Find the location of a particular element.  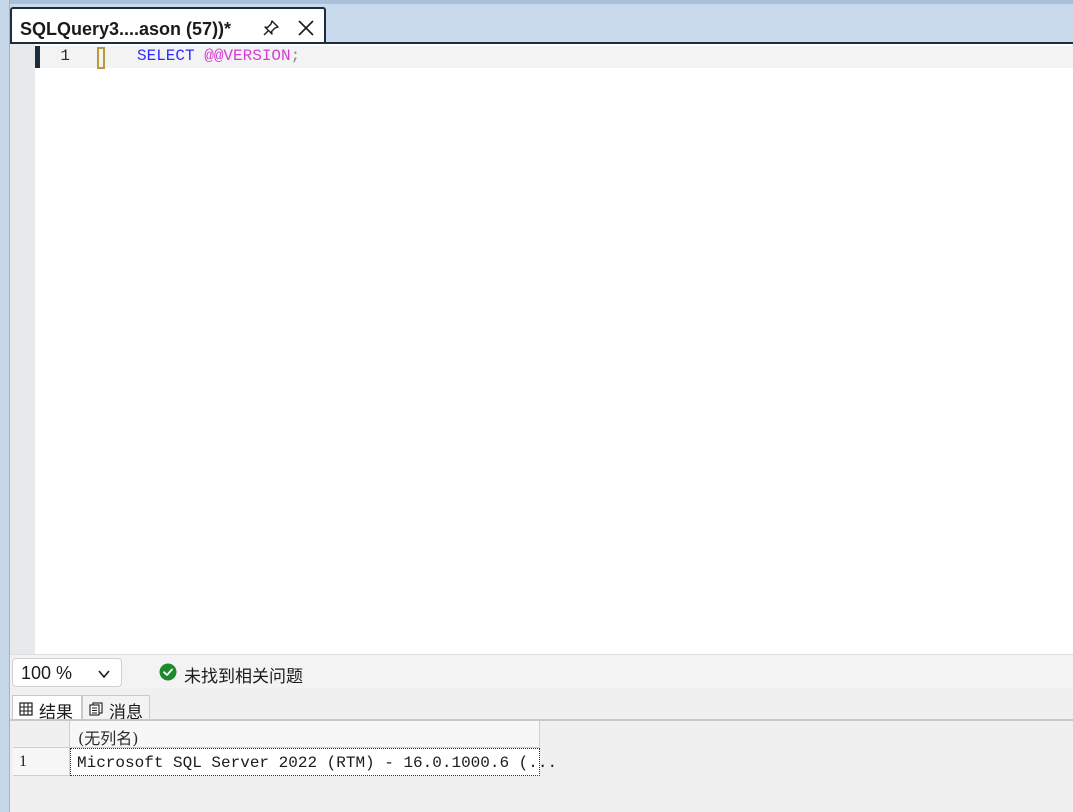

results-tab-strip: 结果 消息 is located at coordinates (541, 707).